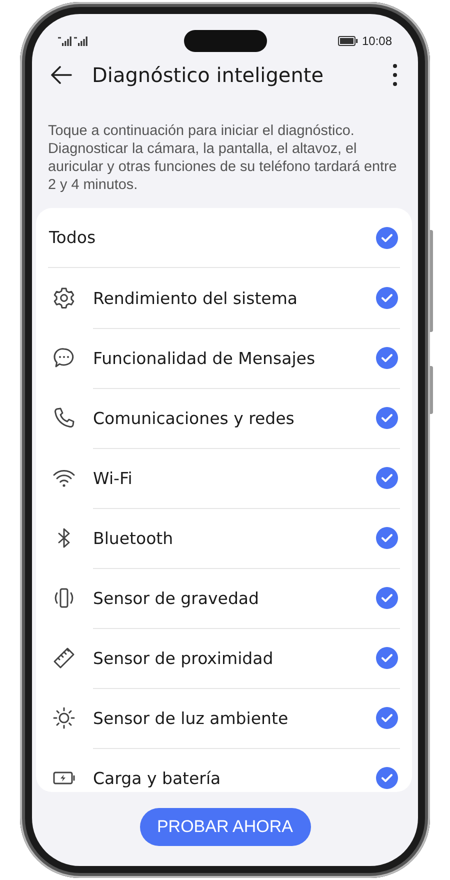  I want to click on phone-icon, so click(64, 418).